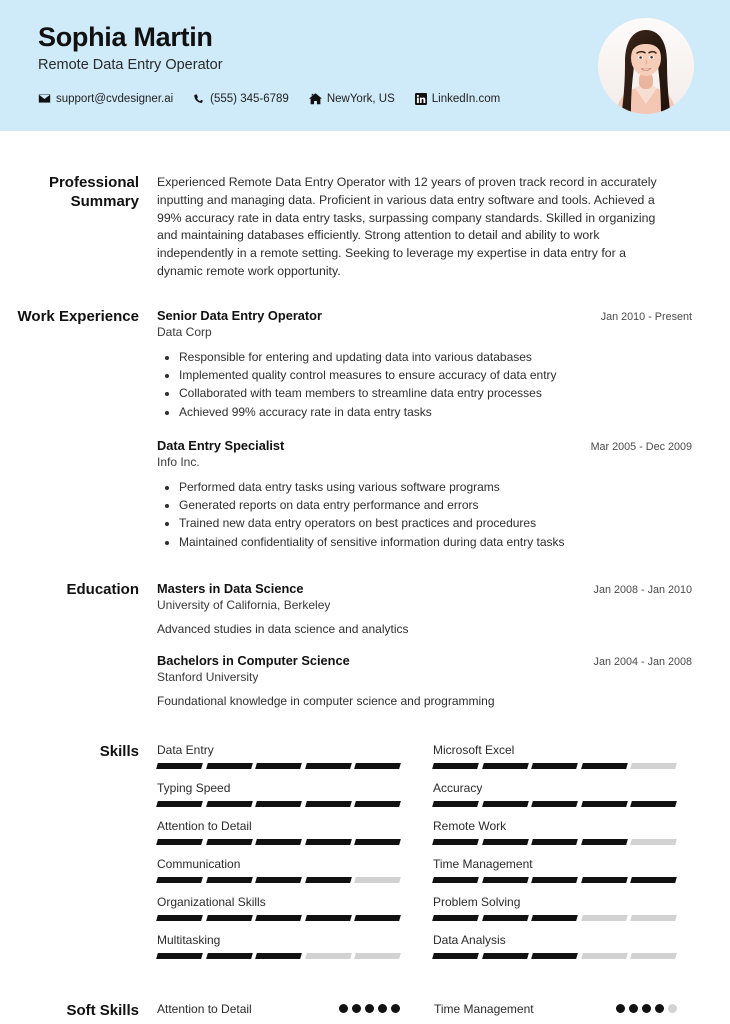 The width and height of the screenshot is (730, 1024). What do you see at coordinates (278, 1009) in the screenshot?
I see `soft-skill-item: Attention to Detail` at bounding box center [278, 1009].